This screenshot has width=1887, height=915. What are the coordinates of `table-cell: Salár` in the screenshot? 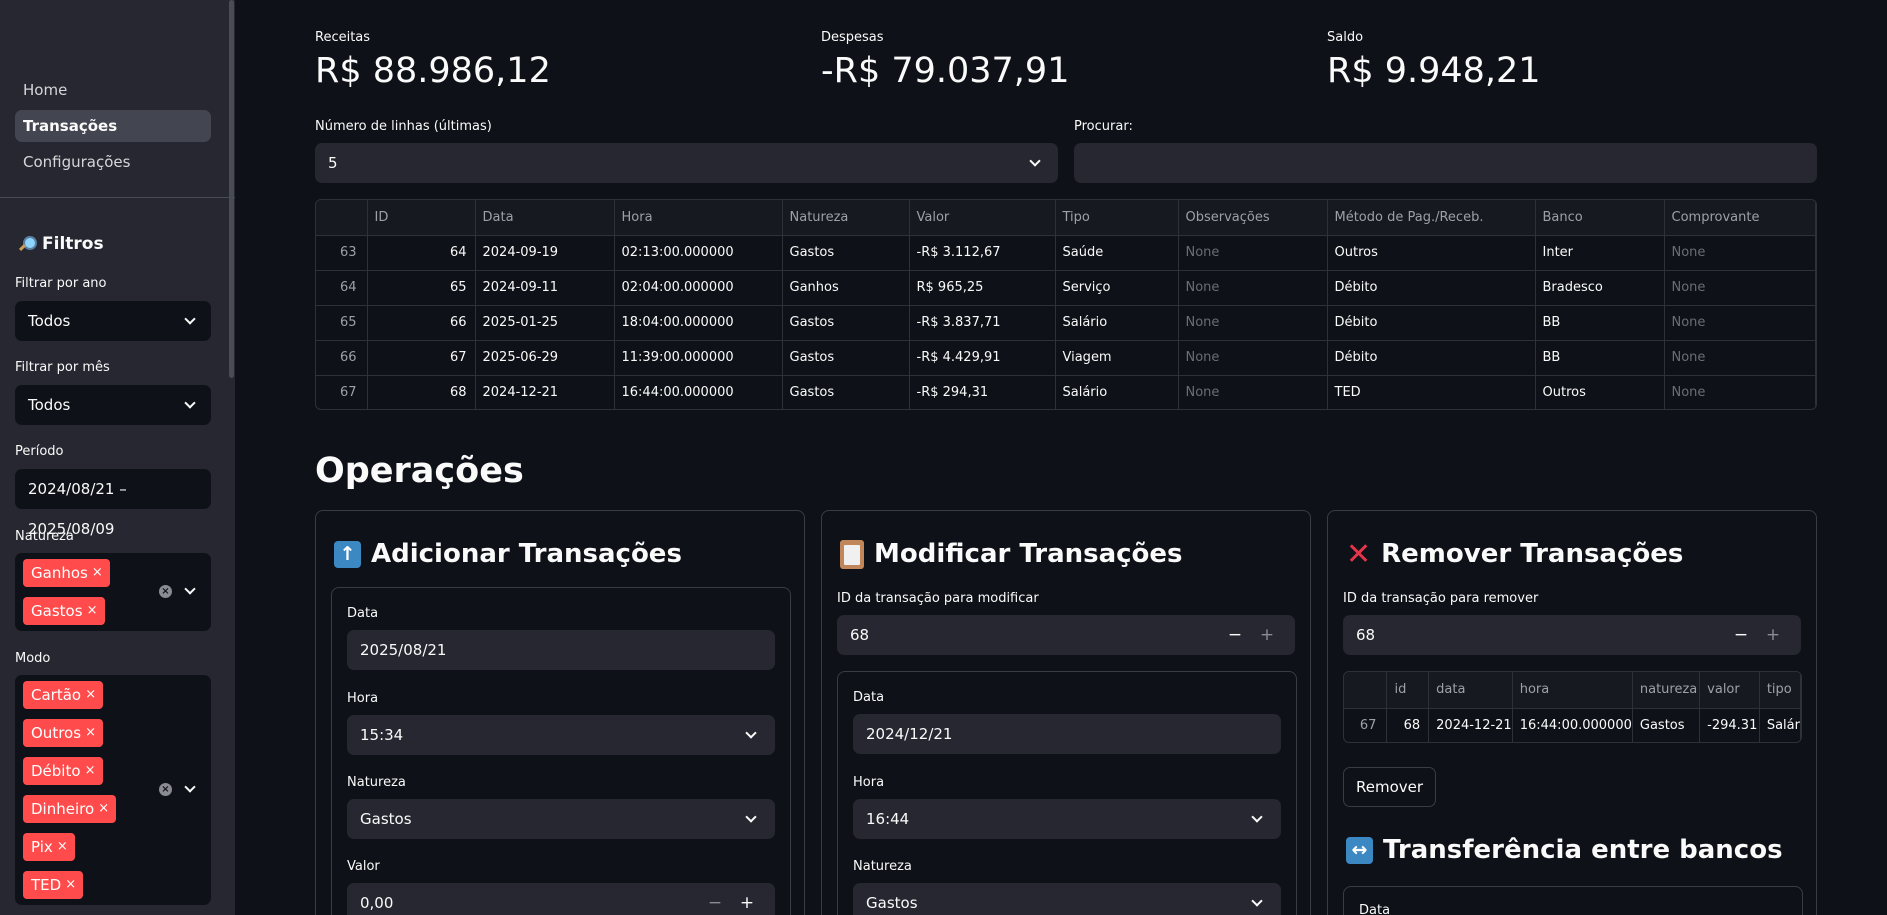 It's located at (1780, 725).